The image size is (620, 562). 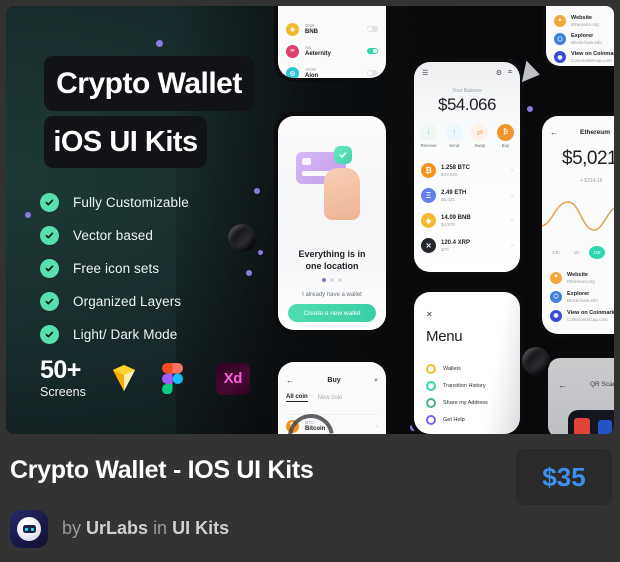 What do you see at coordinates (332, 51) in the screenshot?
I see `toggle-row: ∞ AE Aeternity` at bounding box center [332, 51].